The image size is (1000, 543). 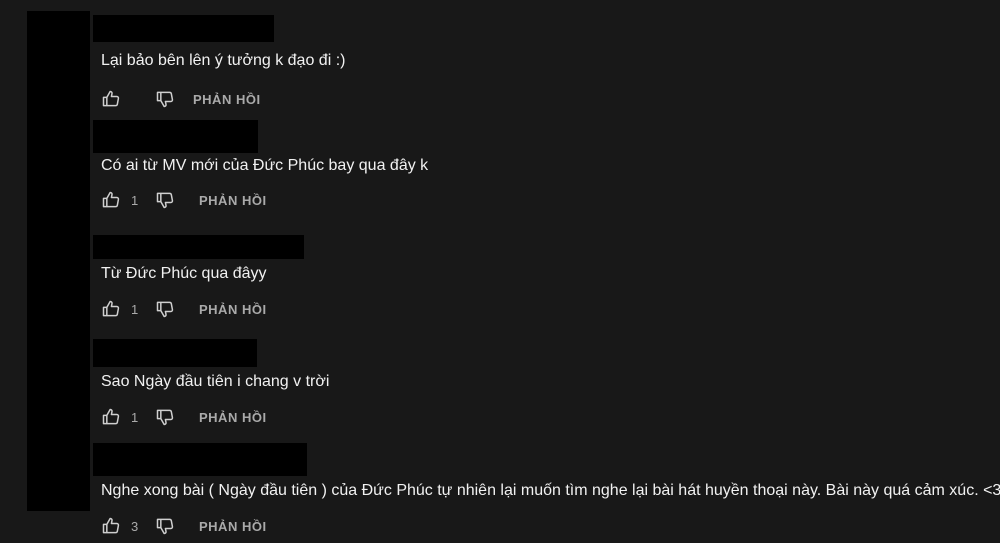 I want to click on comment-actions: PHẢN HỒI, so click(x=181, y=99).